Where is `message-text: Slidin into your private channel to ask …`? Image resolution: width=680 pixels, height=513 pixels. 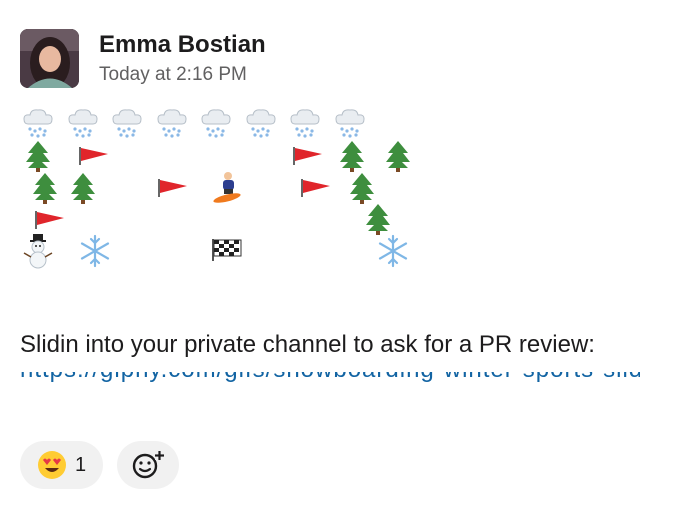
message-text: Slidin into your private channel to ask … is located at coordinates (307, 344).